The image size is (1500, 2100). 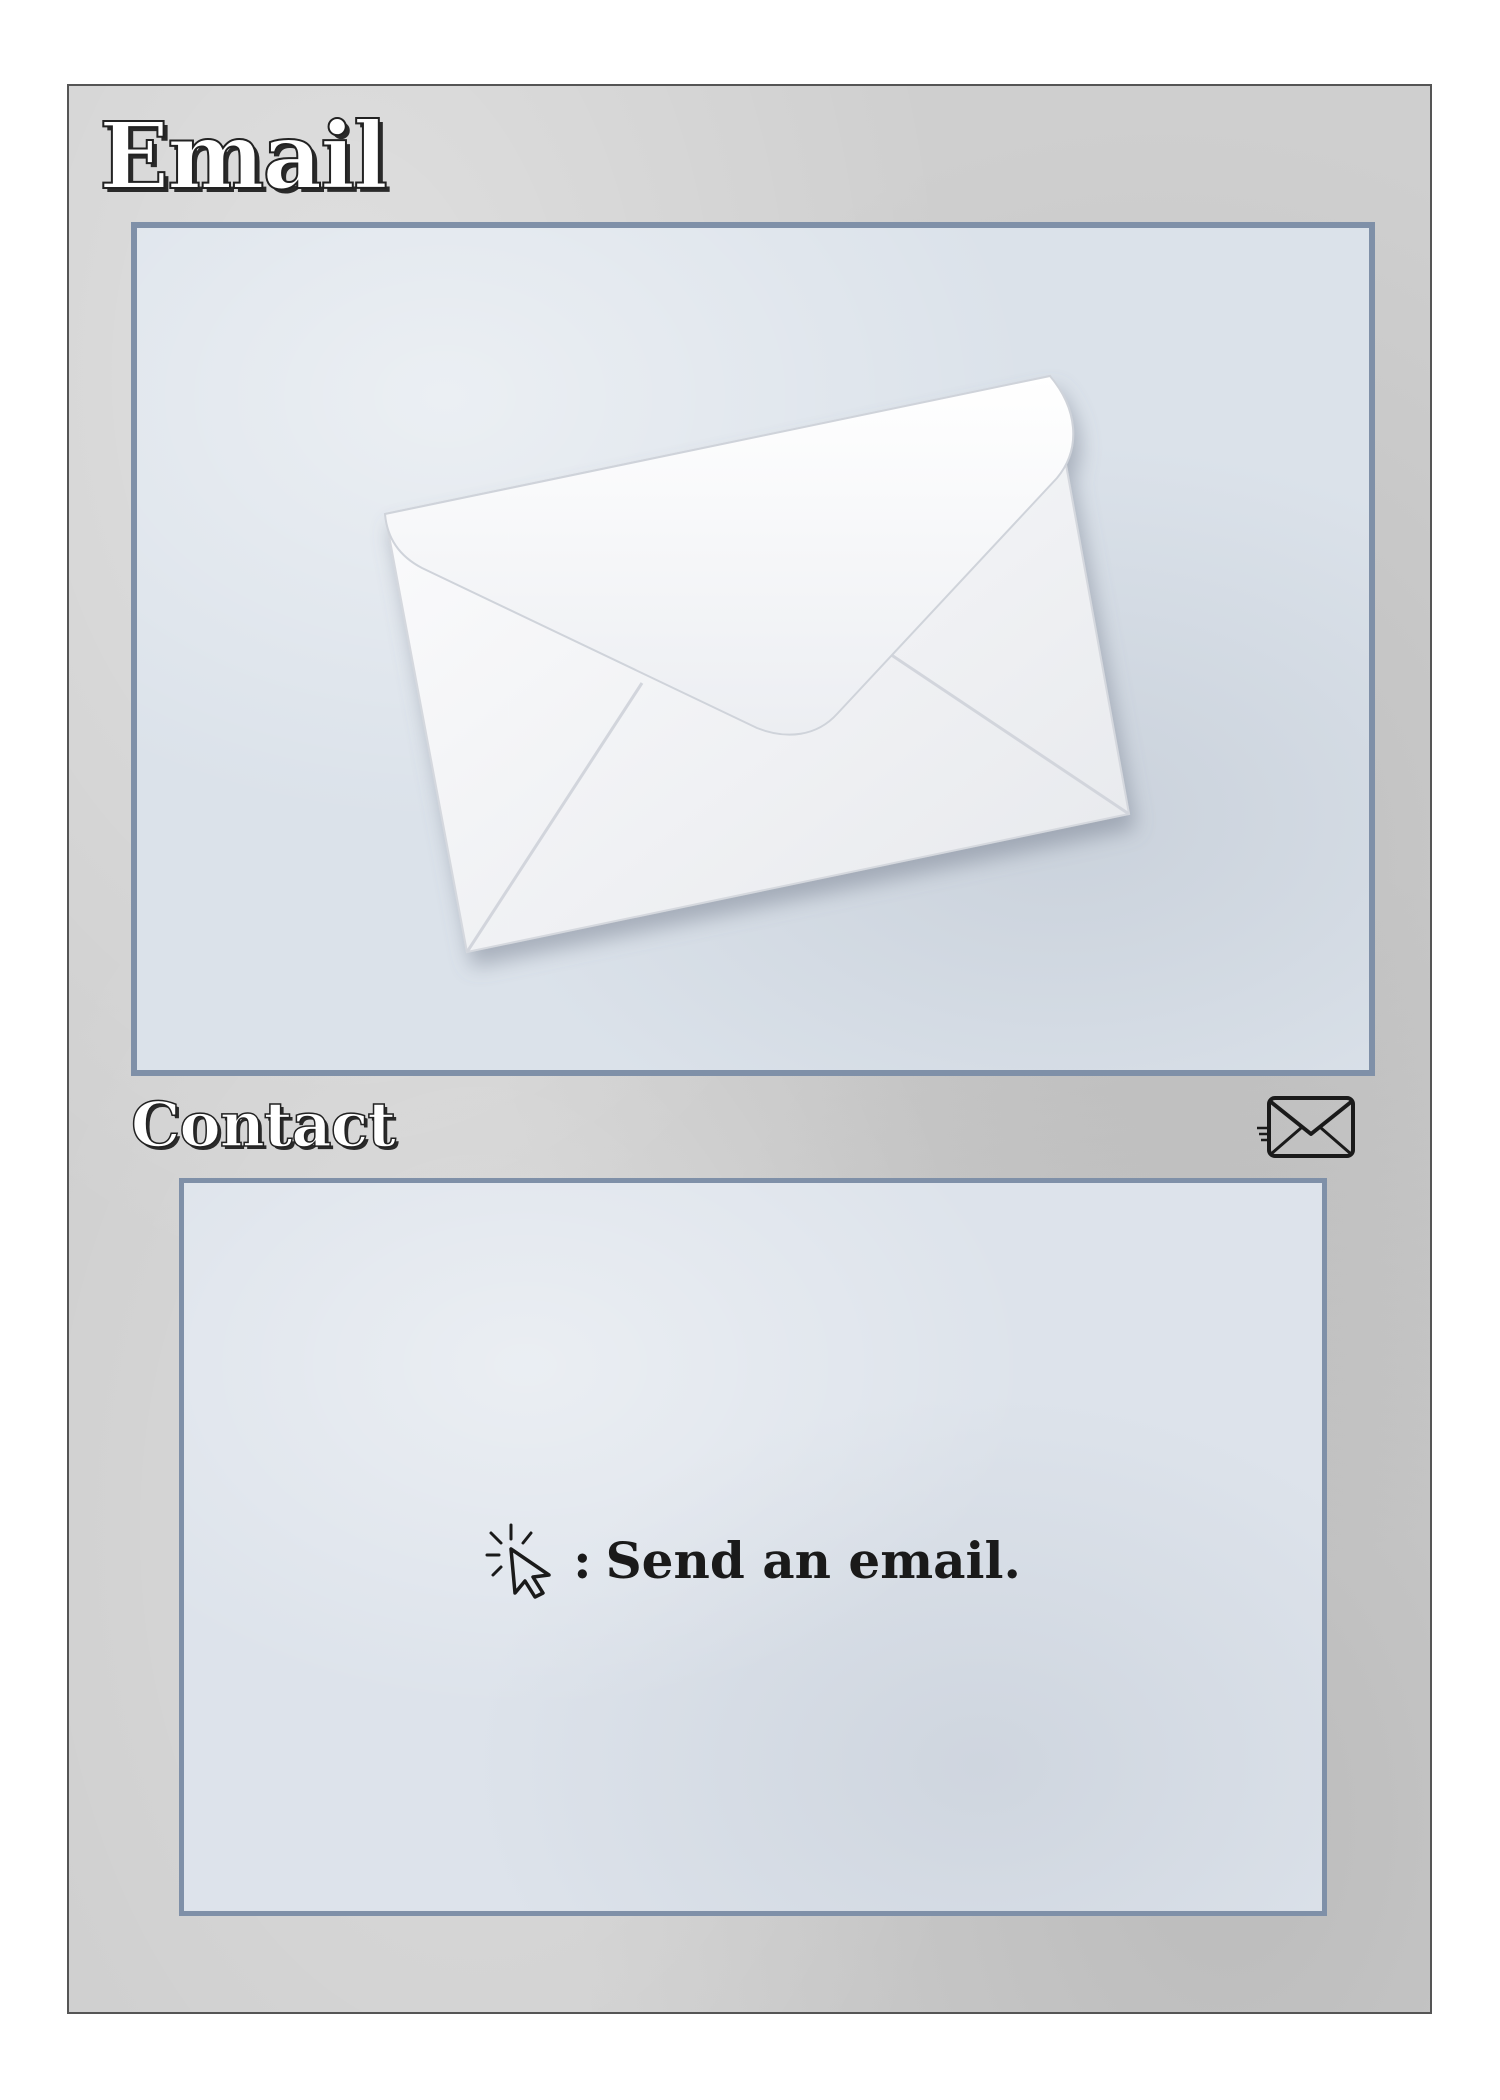 I want to click on card-type-label: Contact, so click(x=263, y=1124).